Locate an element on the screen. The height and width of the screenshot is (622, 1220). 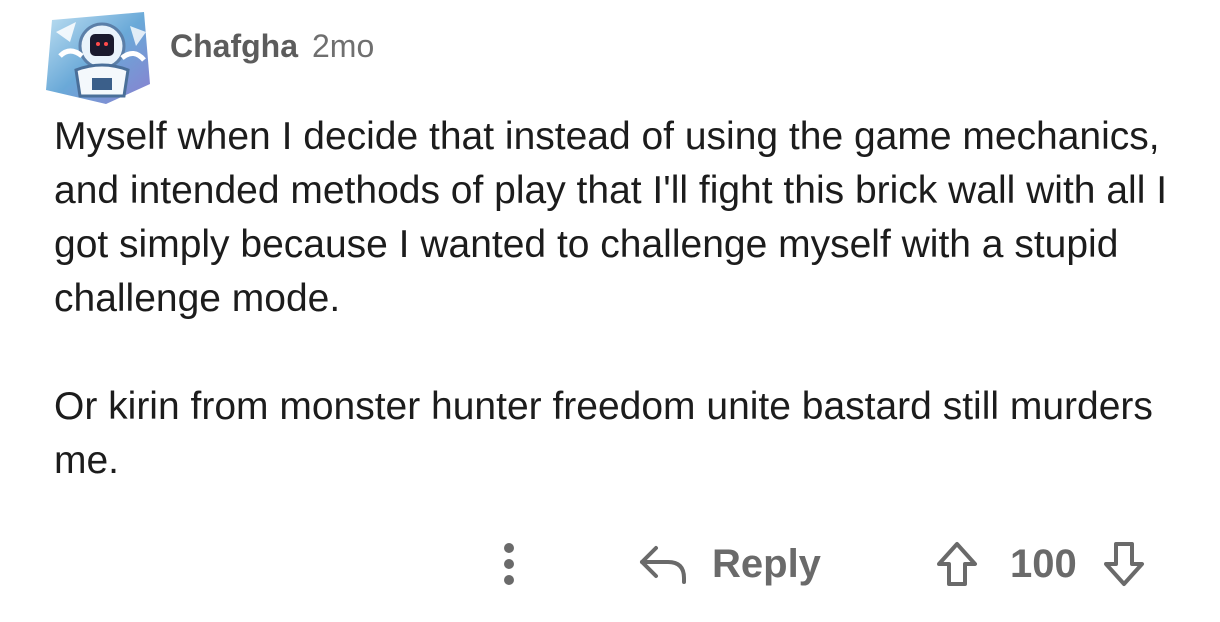
username: Chafgha is located at coordinates (234, 46).